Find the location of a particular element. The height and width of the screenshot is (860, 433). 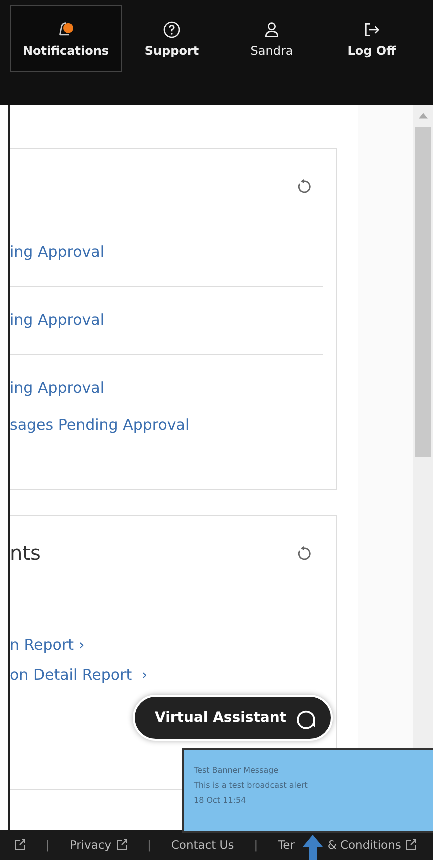

nav-link: Sandra is located at coordinates (272, 38).